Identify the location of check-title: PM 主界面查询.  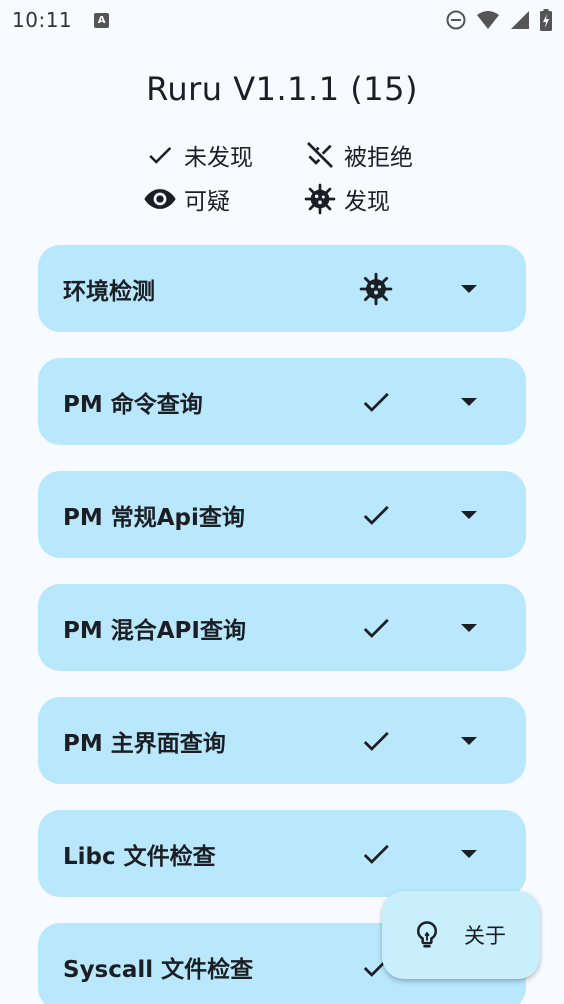
(144, 743).